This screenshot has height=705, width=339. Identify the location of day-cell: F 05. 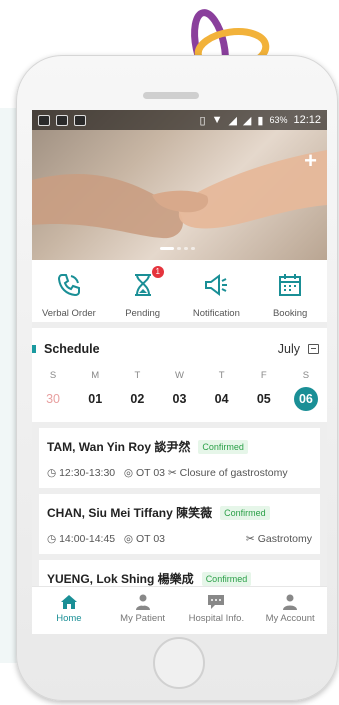
(264, 390).